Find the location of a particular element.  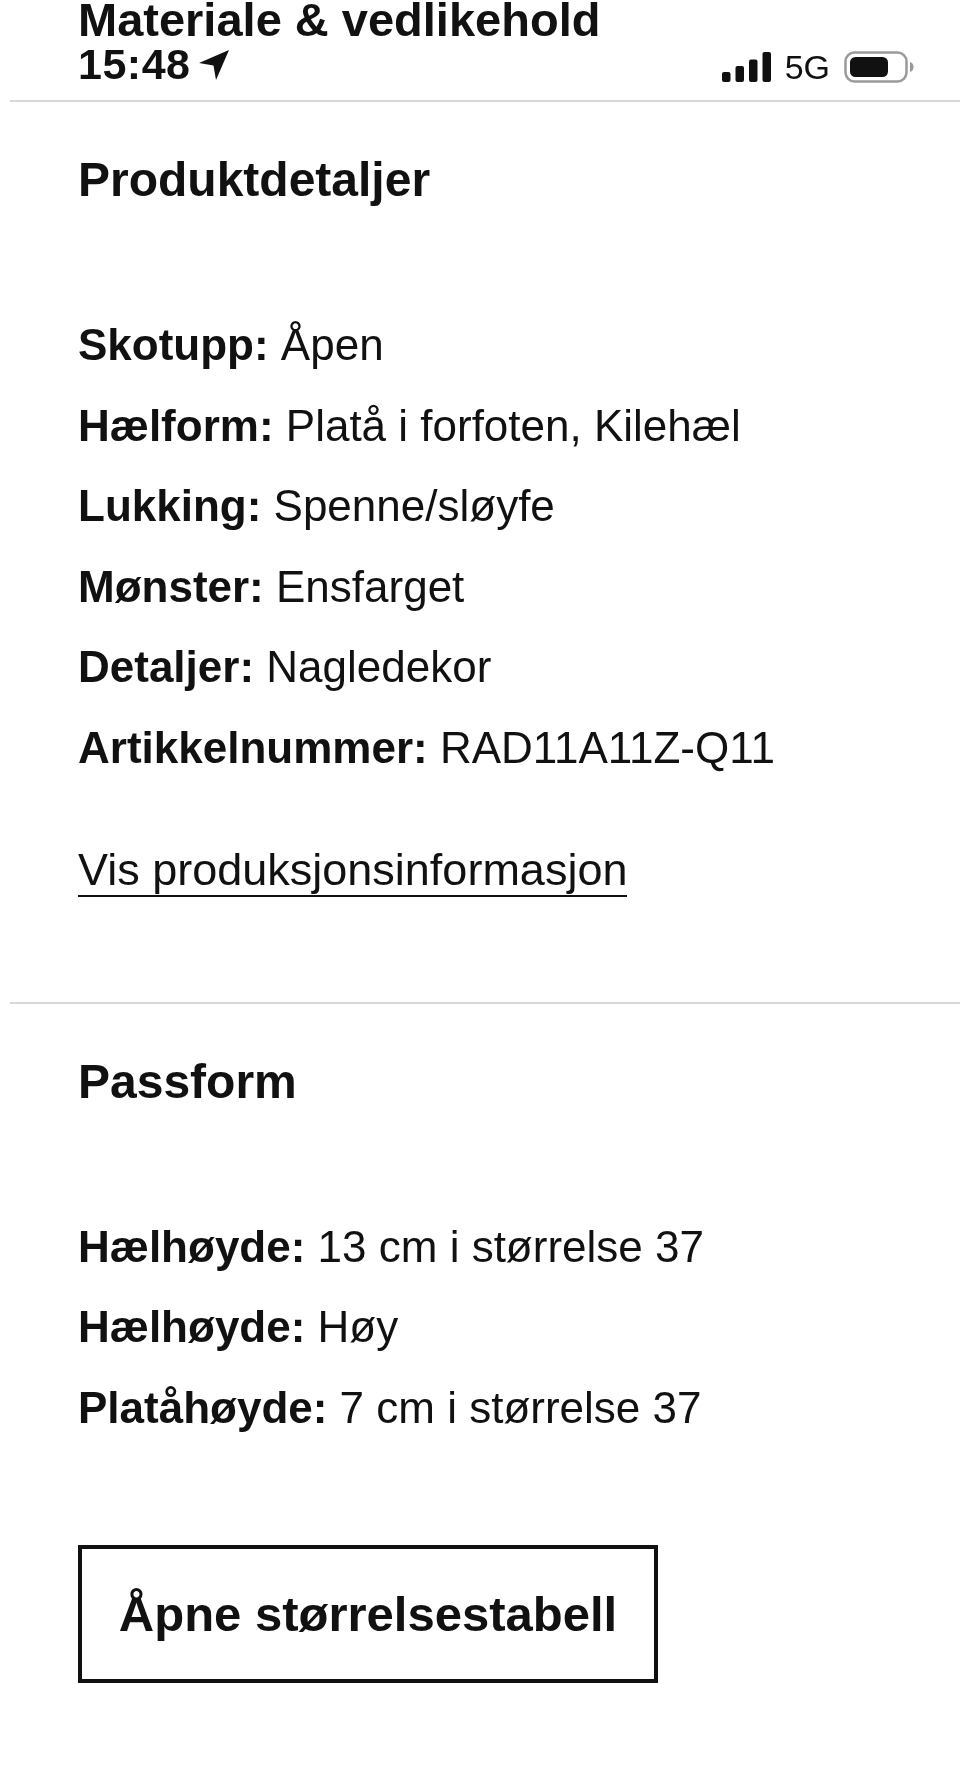

battery-icon is located at coordinates (879, 67).